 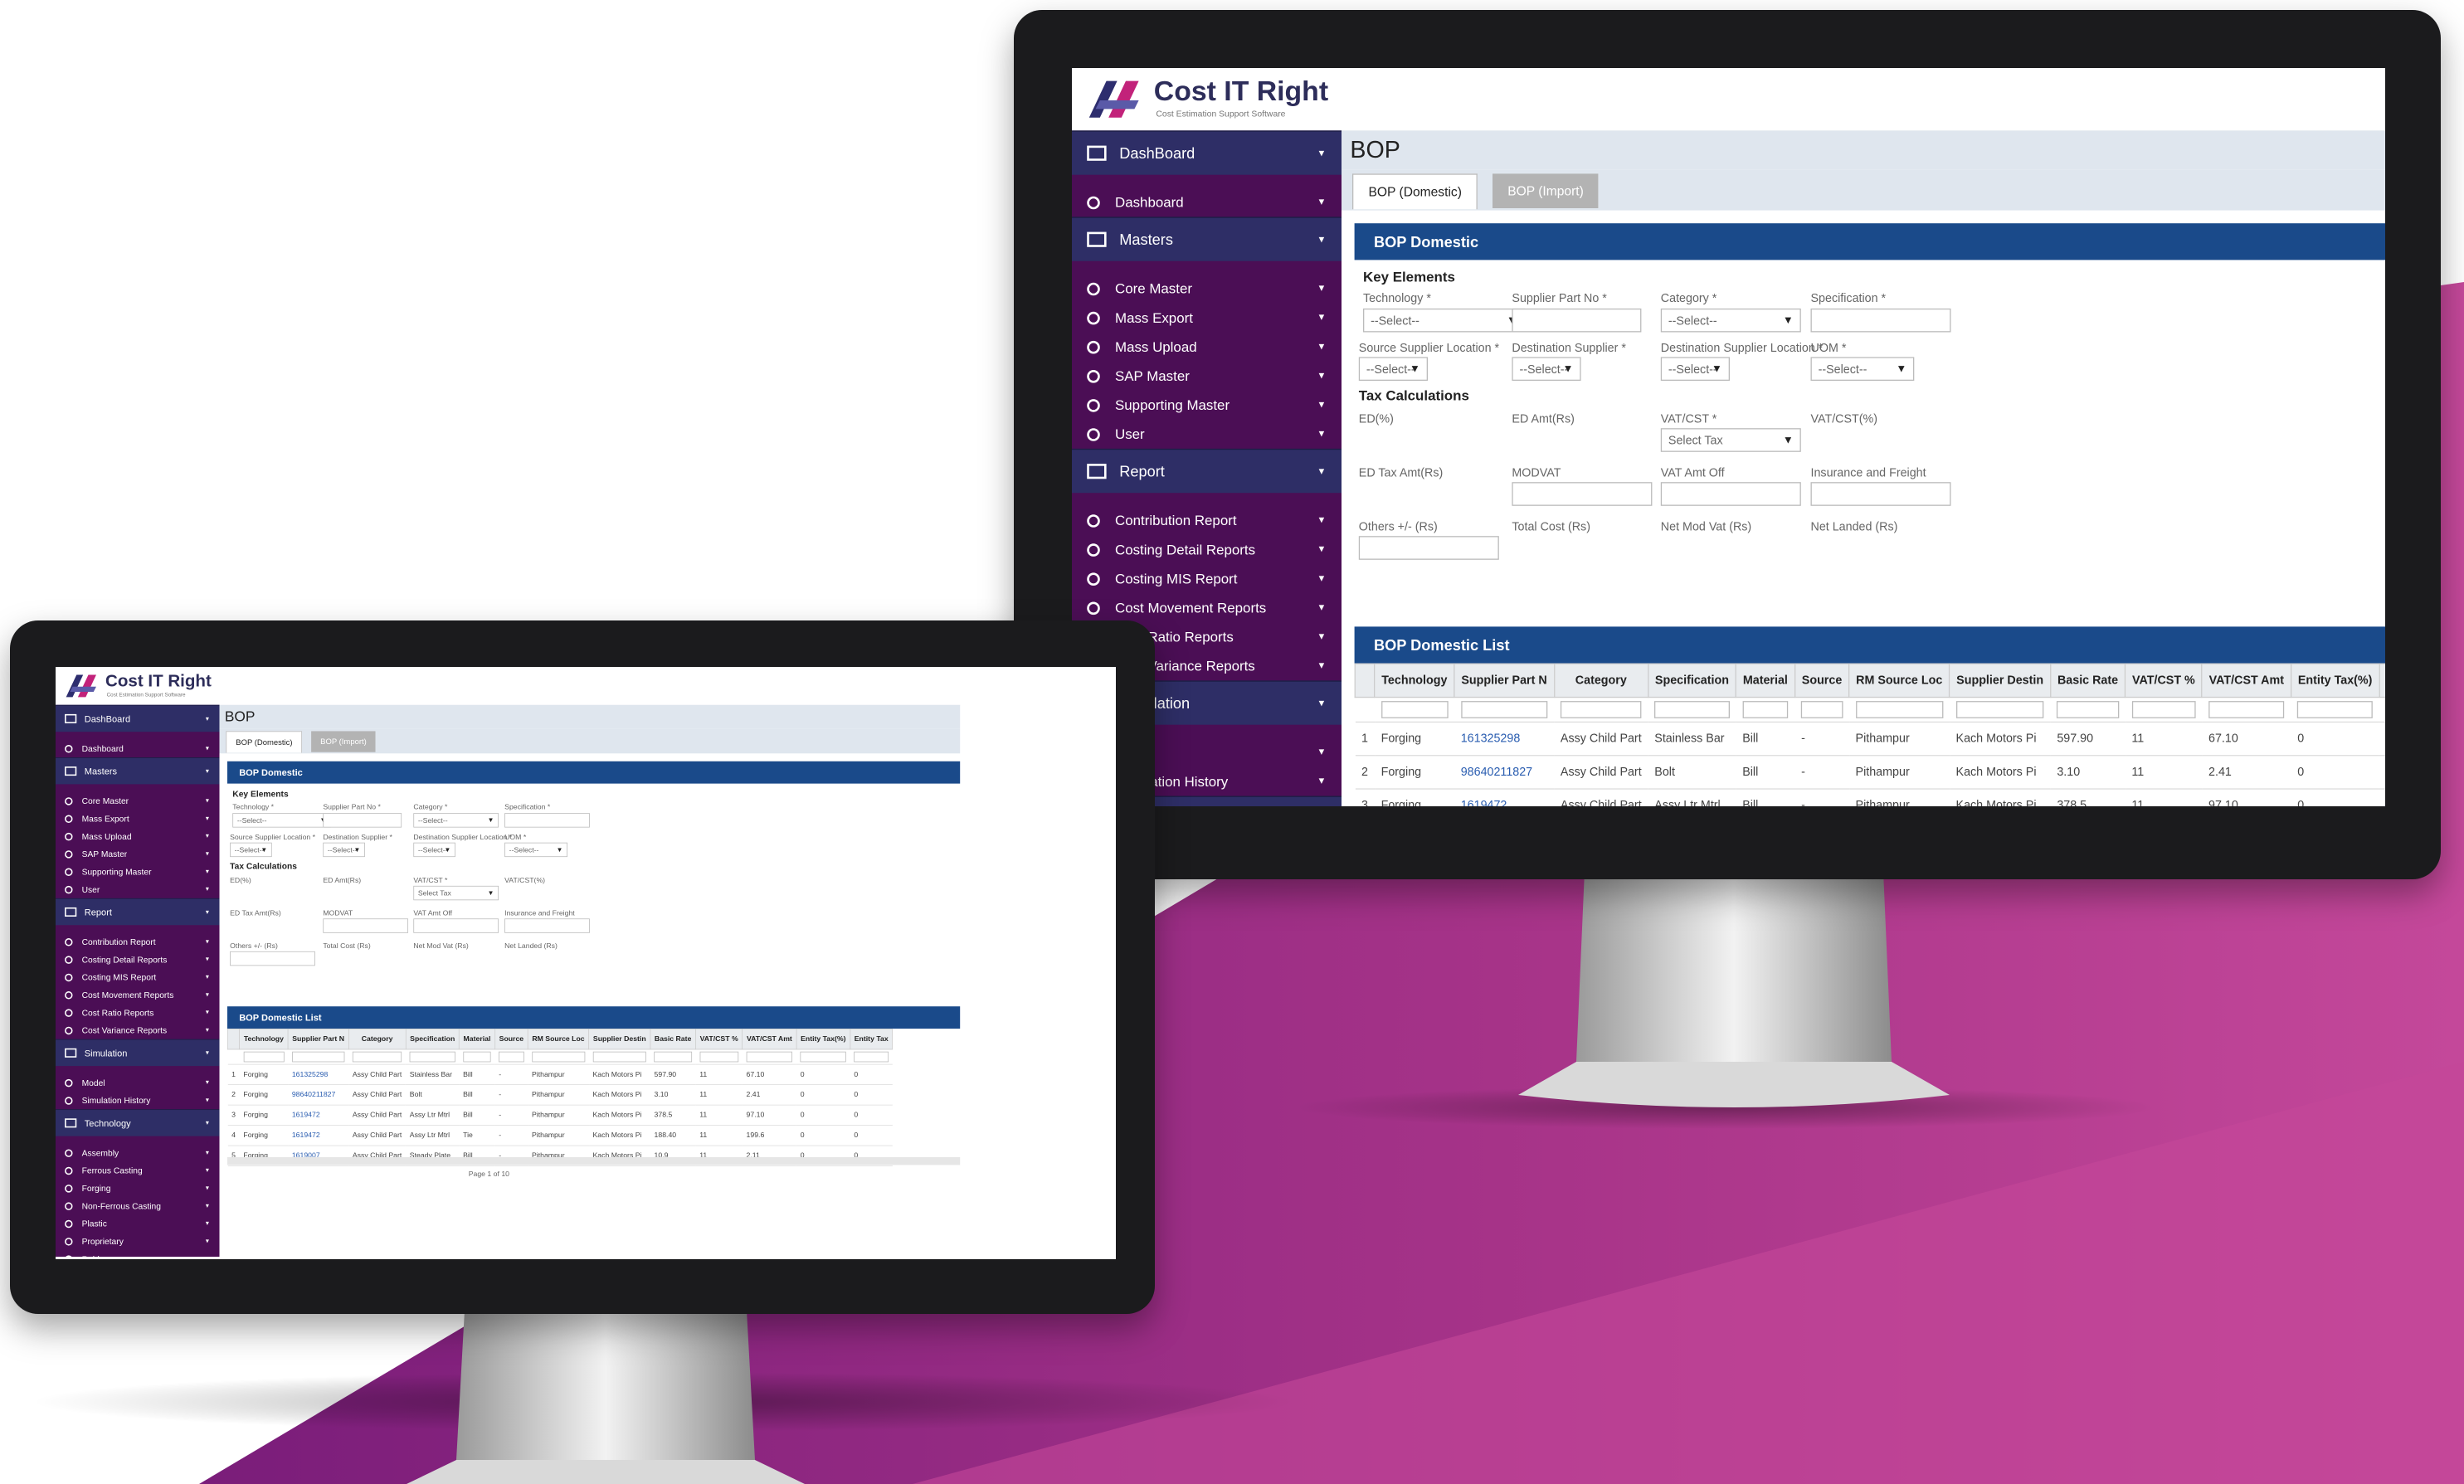 I want to click on sidebar-item-forging: Forging ▾, so click(x=138, y=1188).